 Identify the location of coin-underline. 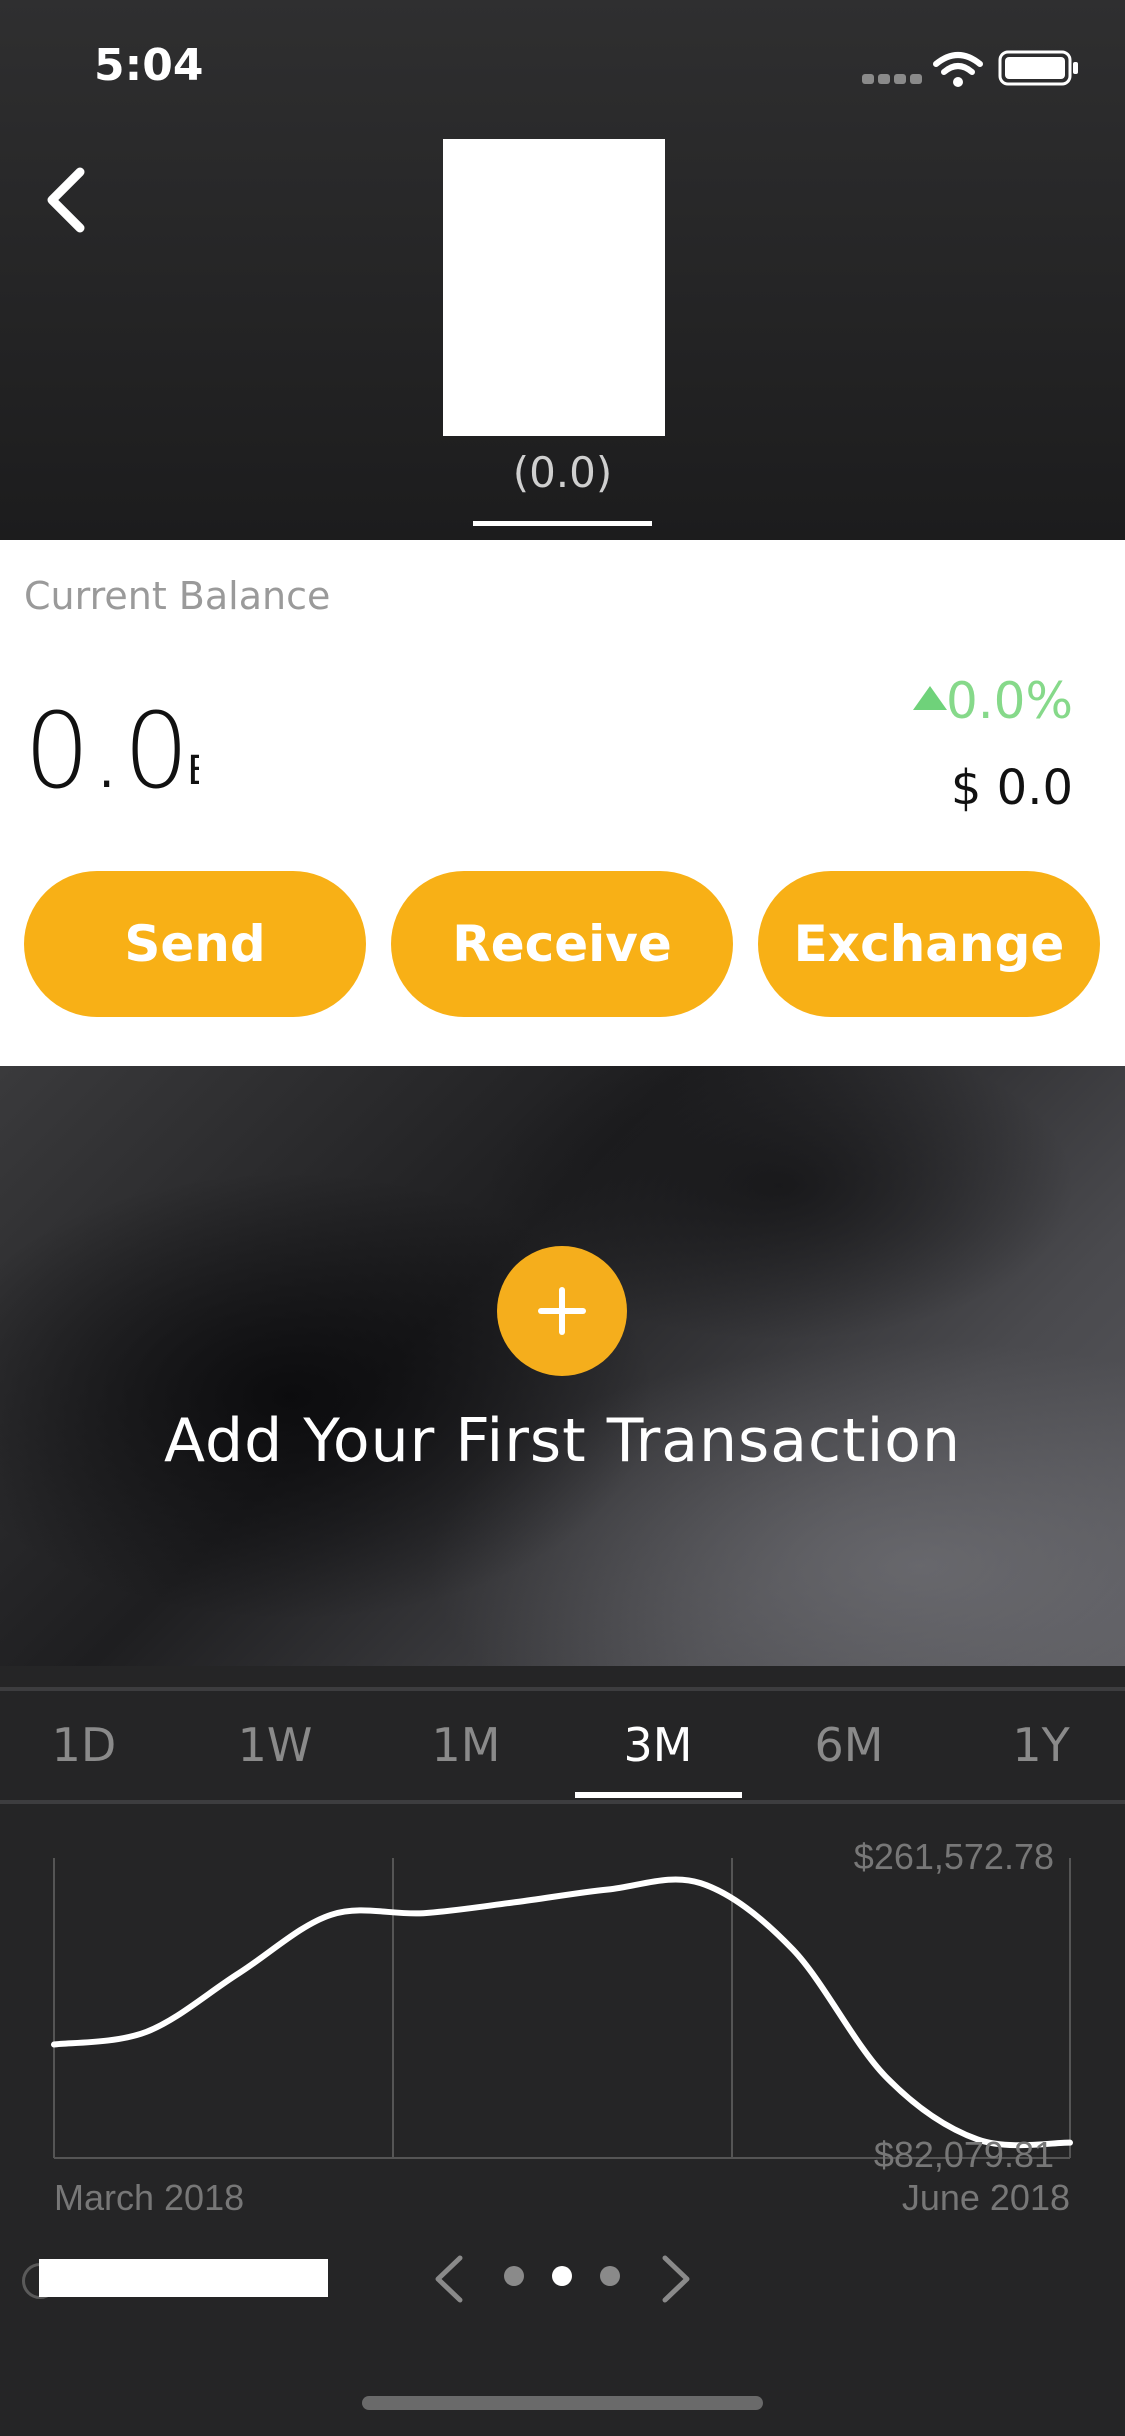
(562, 523).